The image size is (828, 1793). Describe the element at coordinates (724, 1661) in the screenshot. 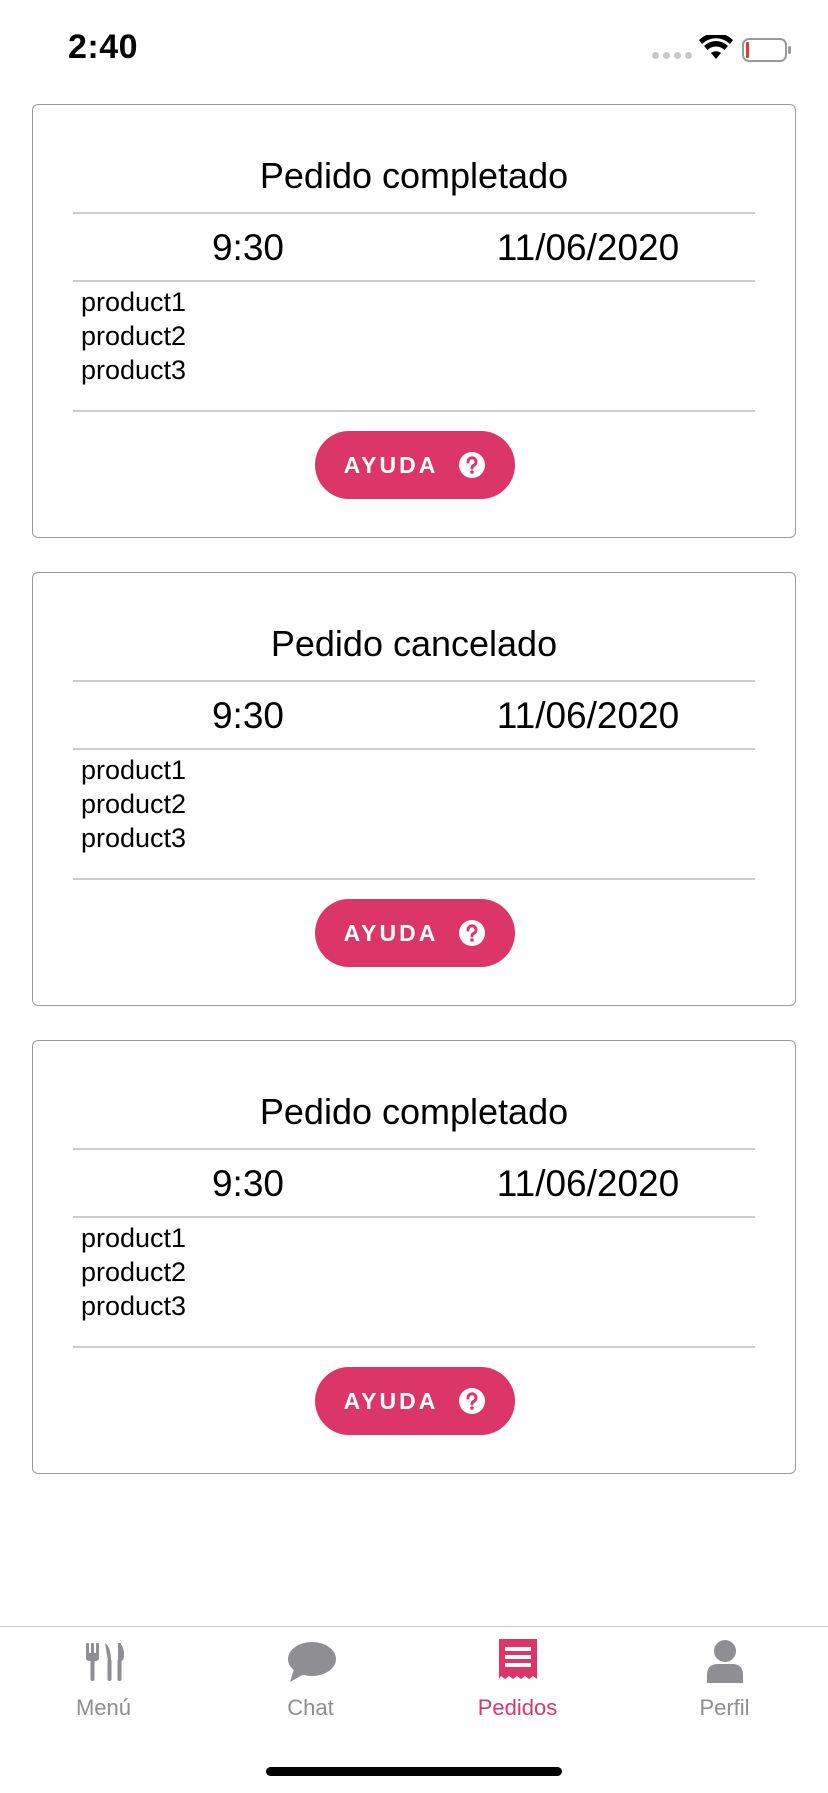

I see `person-icon` at that location.